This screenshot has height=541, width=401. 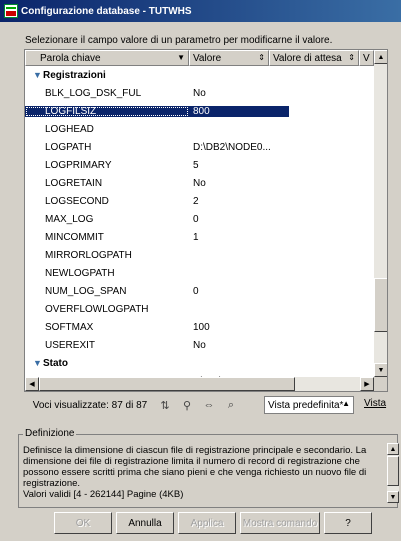 I want to click on table-row: LOGHEAD, so click(x=199, y=129).